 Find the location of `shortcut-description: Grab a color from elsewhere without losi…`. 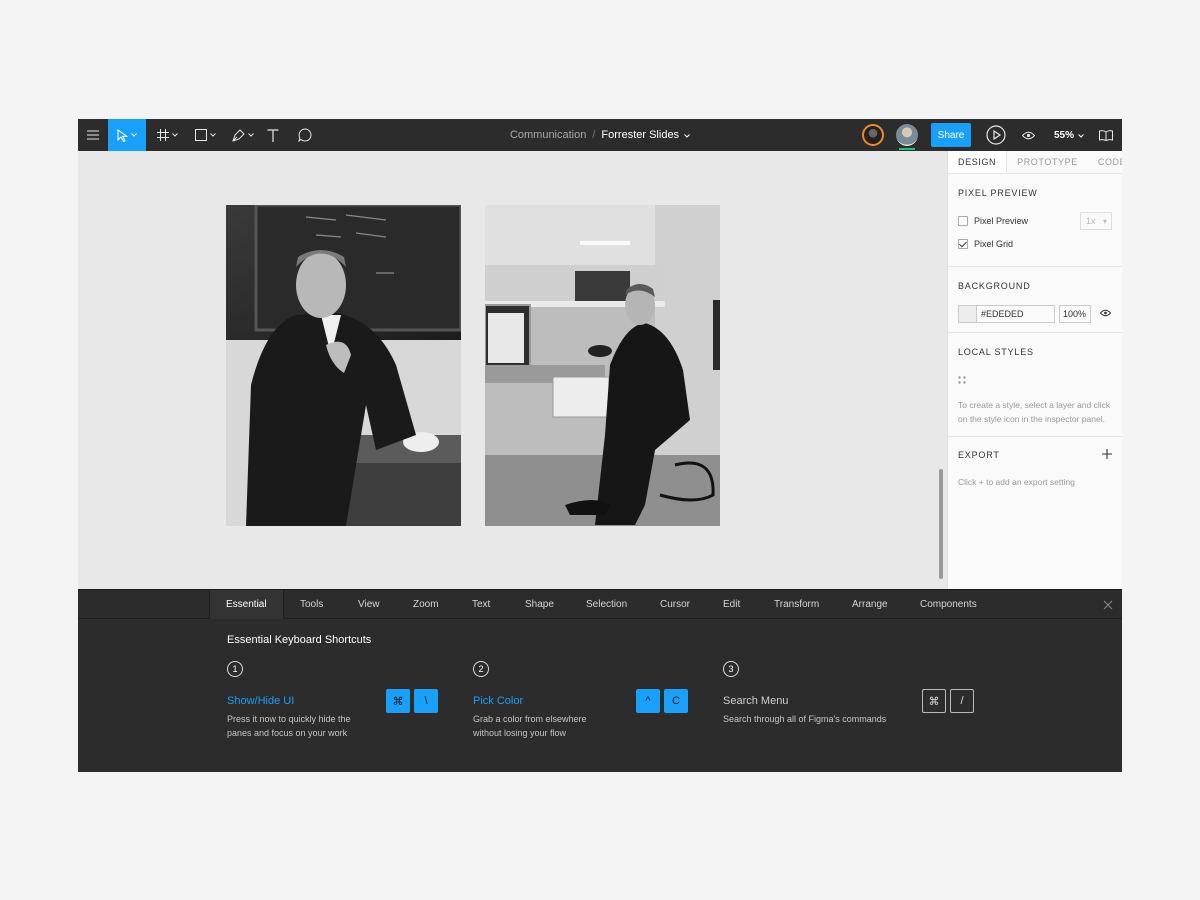

shortcut-description: Grab a color from elsewhere without losi… is located at coordinates (530, 726).